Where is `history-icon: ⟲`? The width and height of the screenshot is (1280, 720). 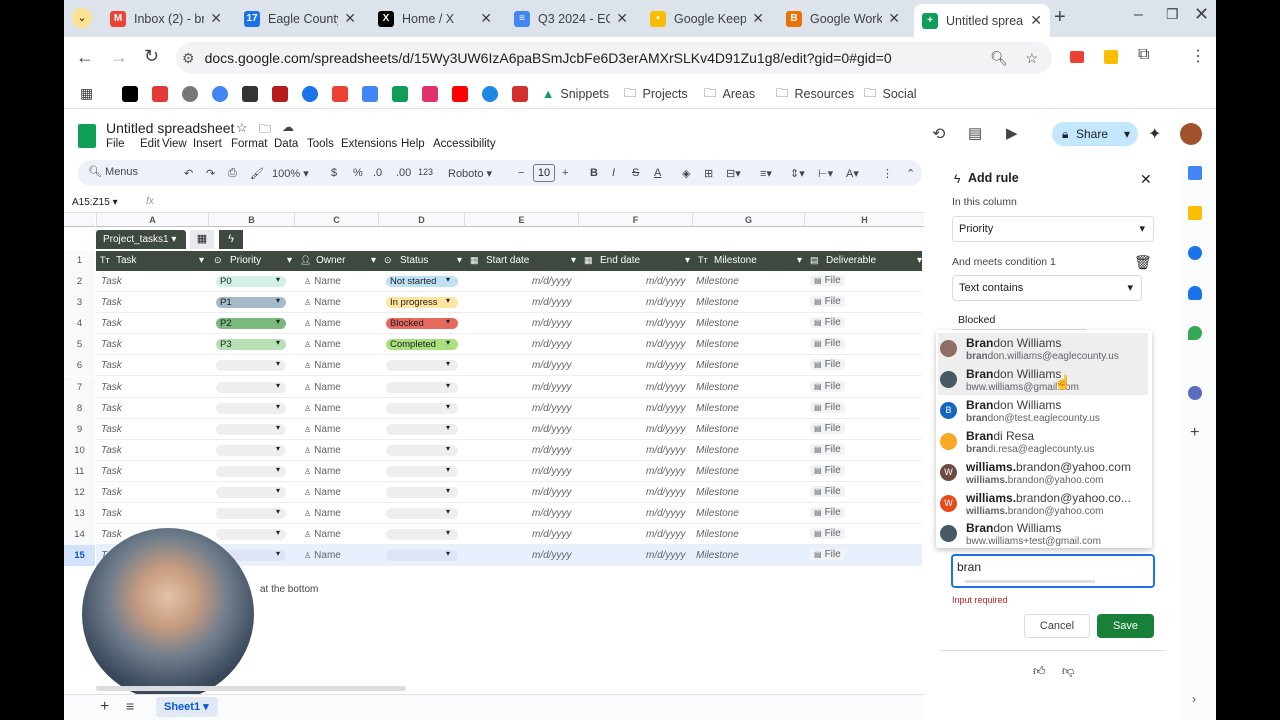
history-icon: ⟲ is located at coordinates (938, 134).